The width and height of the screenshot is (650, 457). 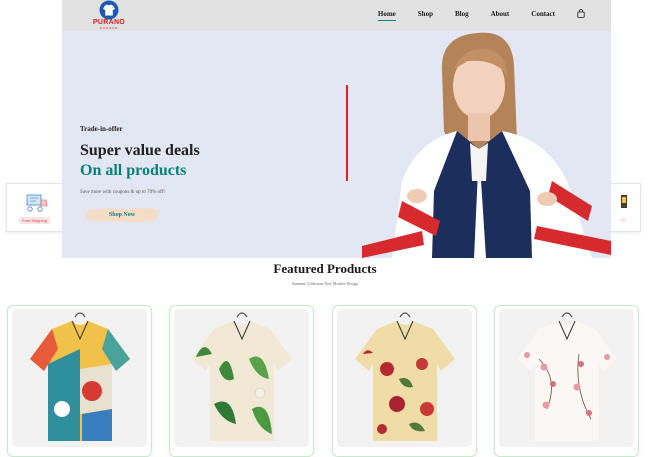 What do you see at coordinates (386, 15) in the screenshot?
I see `nav-home: Home` at bounding box center [386, 15].